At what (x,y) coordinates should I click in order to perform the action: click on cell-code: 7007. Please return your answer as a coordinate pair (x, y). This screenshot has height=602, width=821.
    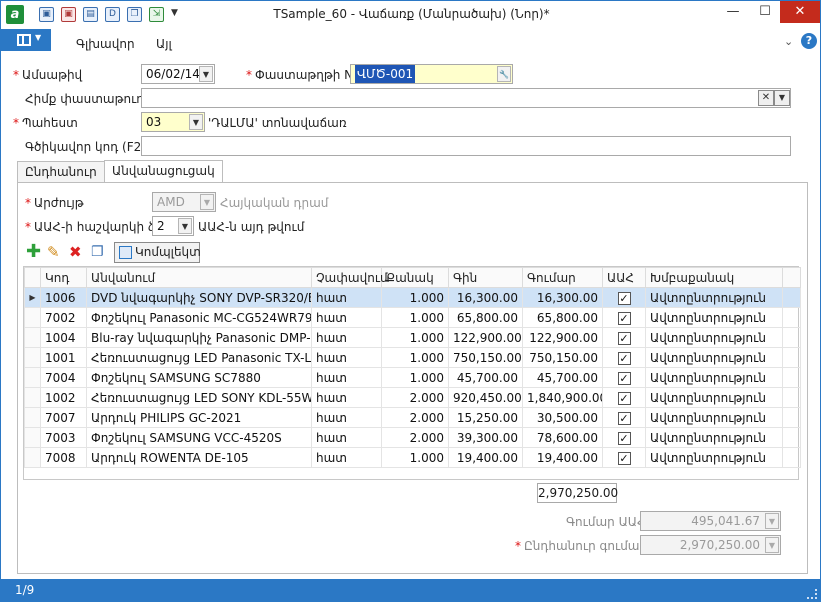
    Looking at the image, I should click on (63, 417).